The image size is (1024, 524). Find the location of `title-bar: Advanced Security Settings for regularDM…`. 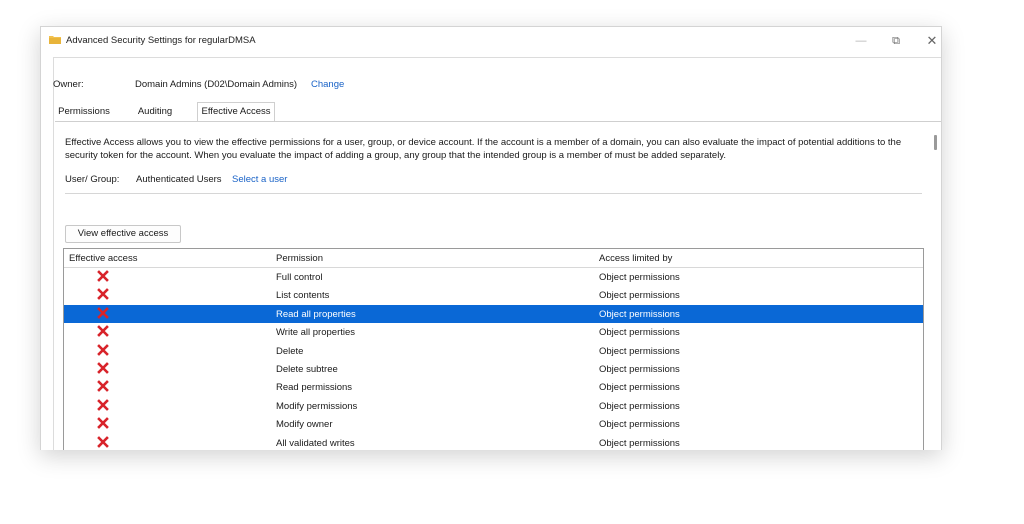

title-bar: Advanced Security Settings for regularDM… is located at coordinates (491, 41).